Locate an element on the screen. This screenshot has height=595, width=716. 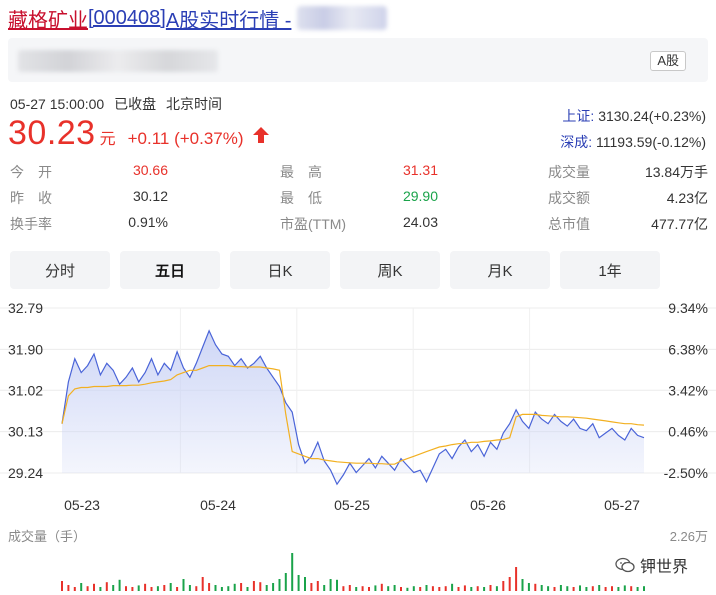
index-shanghai: 上证: 3130.24(+0.23%) is located at coordinates (634, 116).